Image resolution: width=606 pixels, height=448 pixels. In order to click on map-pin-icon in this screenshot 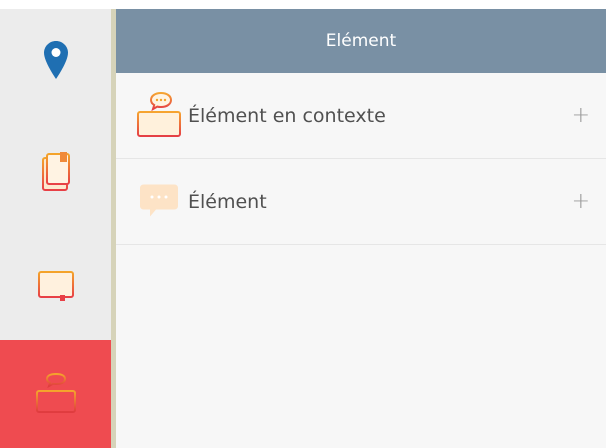, I will do `click(56, 60)`.